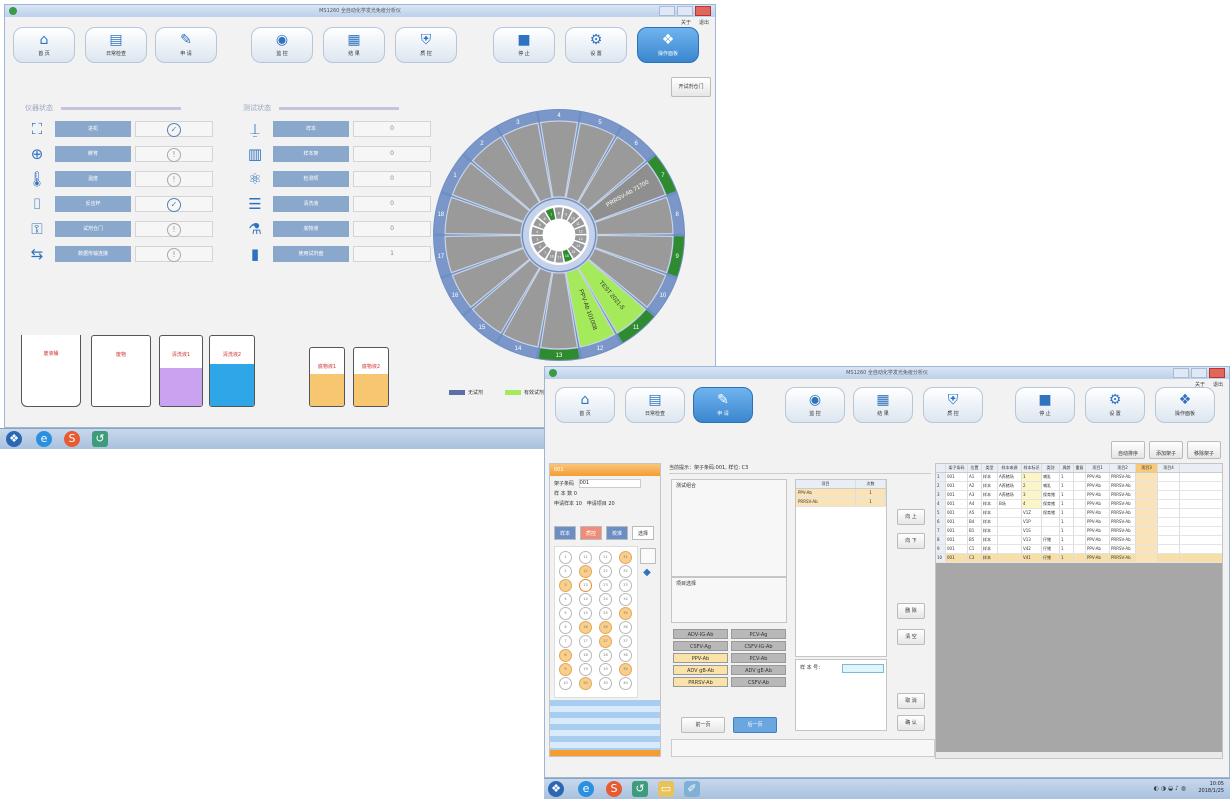  What do you see at coordinates (585, 557) in the screenshot?
I see `rack-well: 11` at bounding box center [585, 557].